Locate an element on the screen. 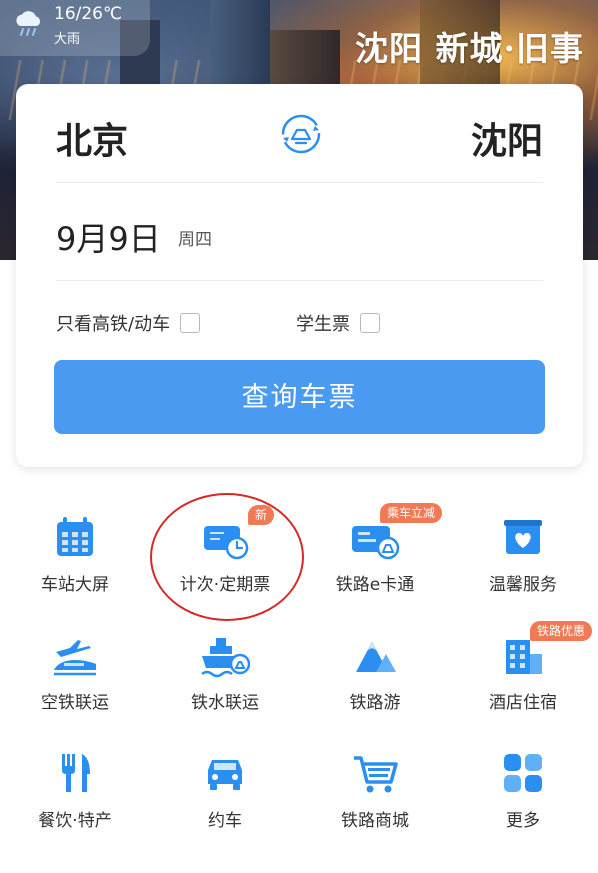  student-ticket-option: 学生票 is located at coordinates (338, 323).